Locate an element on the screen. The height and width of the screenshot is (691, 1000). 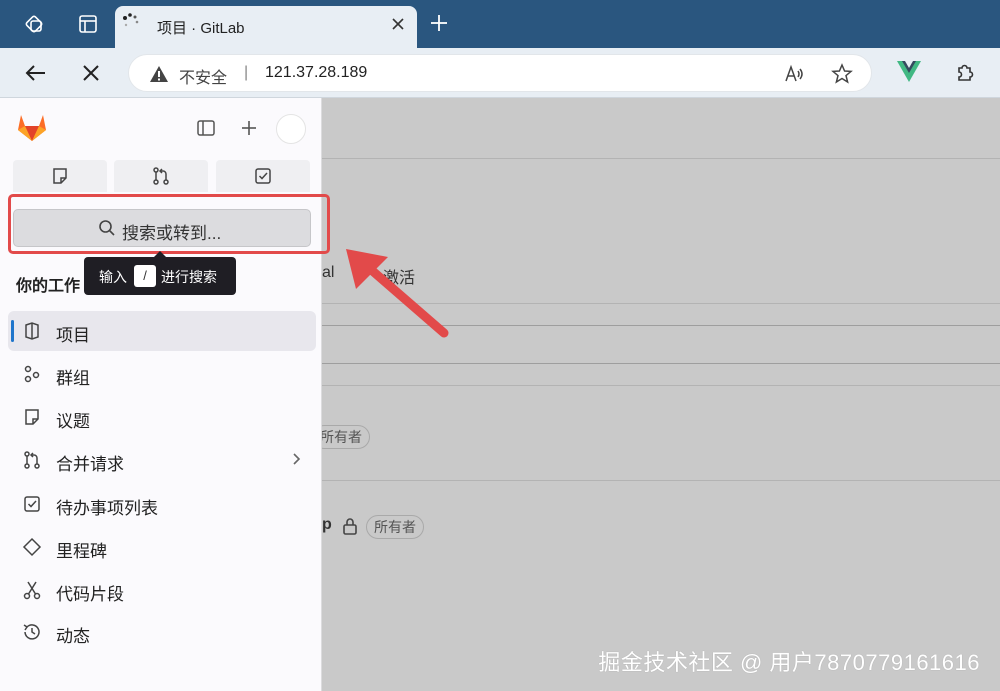
url-text: 121.37.28.189 is located at coordinates (316, 73).